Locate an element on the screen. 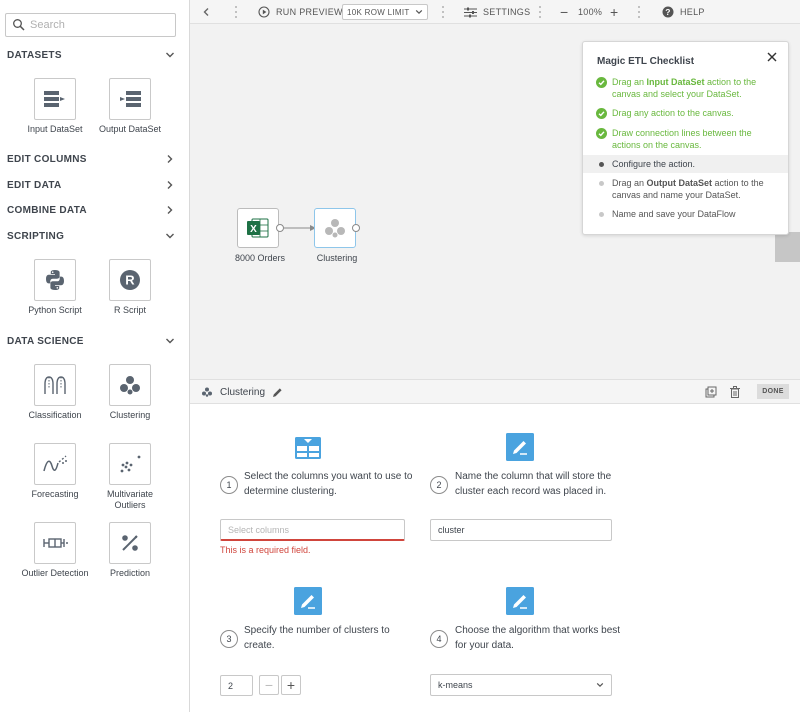  node-label: Clustering is located at coordinates (337, 258).